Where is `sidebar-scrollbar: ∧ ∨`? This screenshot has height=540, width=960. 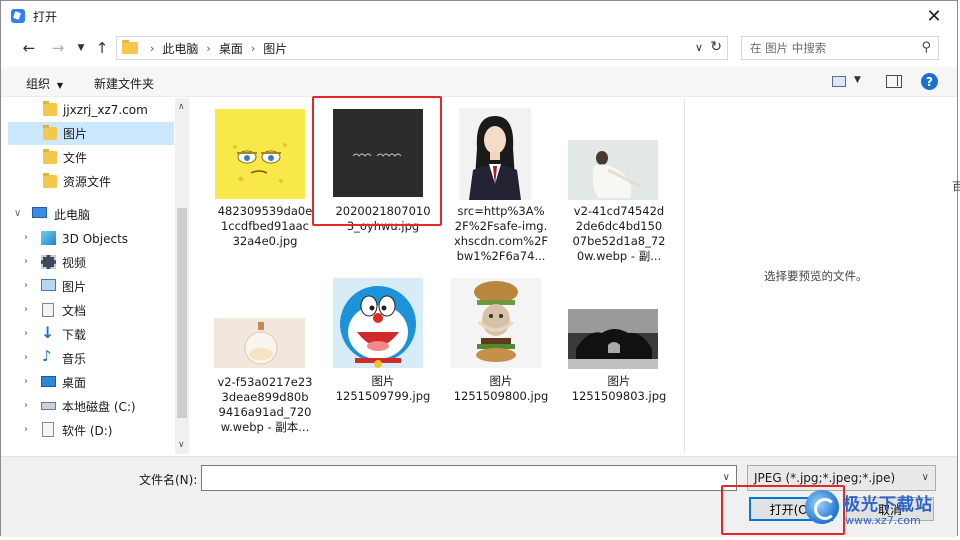
sidebar-scrollbar: ∧ ∨ is located at coordinates (182, 276).